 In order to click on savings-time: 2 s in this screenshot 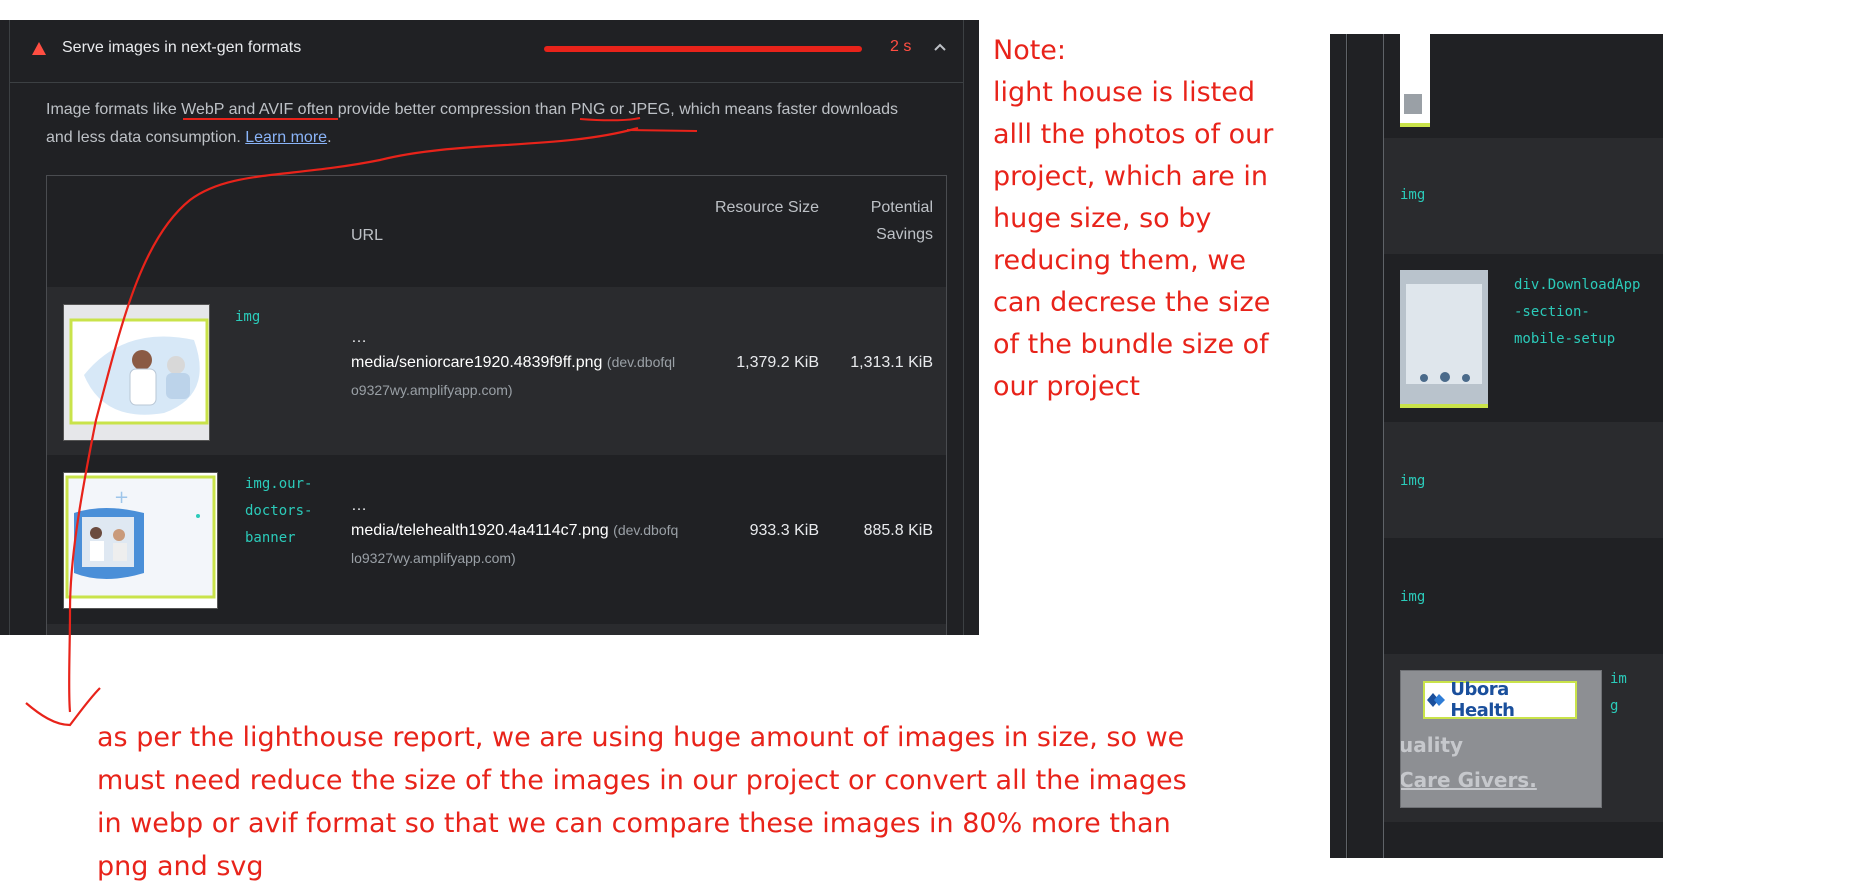, I will do `click(901, 46)`.